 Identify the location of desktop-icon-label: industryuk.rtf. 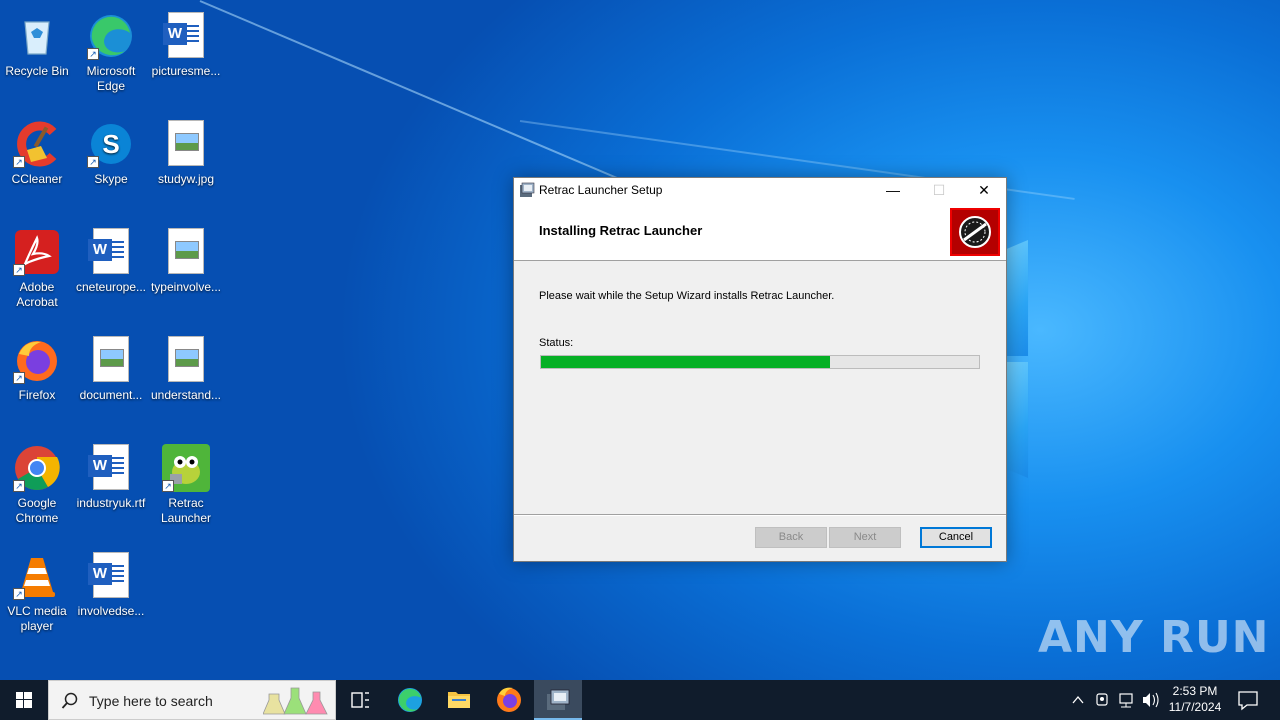
(111, 503).